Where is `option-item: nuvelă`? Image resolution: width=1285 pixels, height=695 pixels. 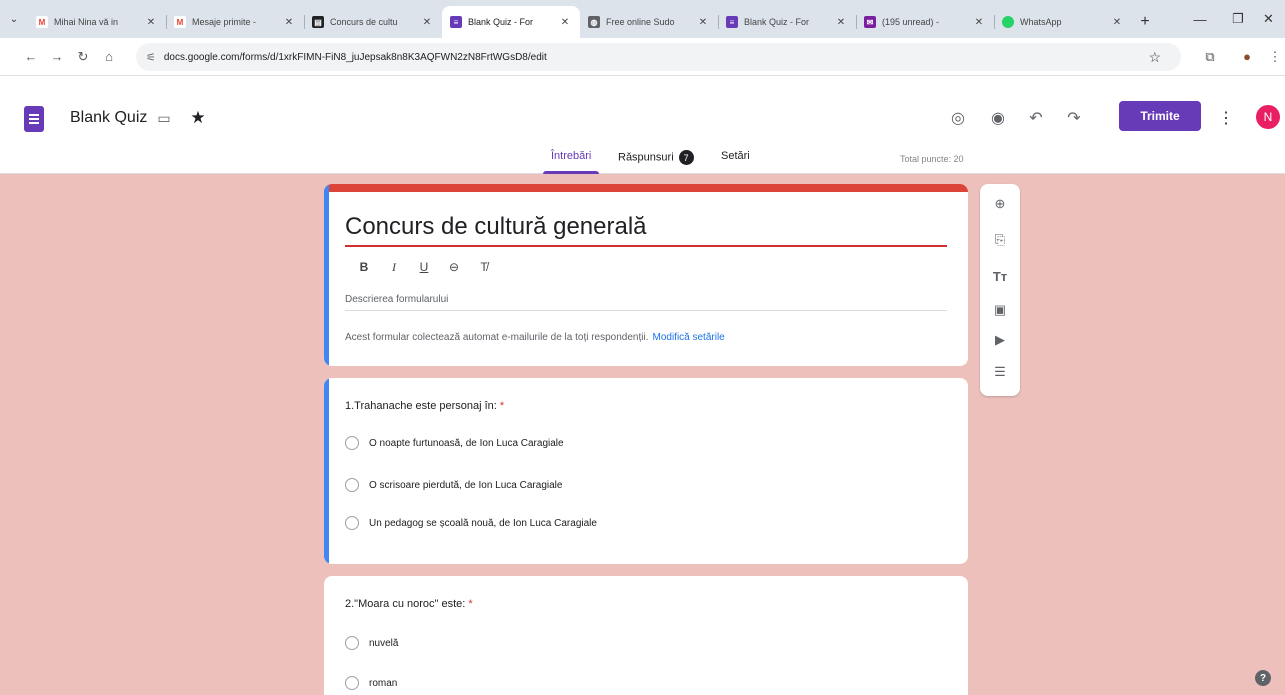
option-item: nuvelă is located at coordinates (371, 643).